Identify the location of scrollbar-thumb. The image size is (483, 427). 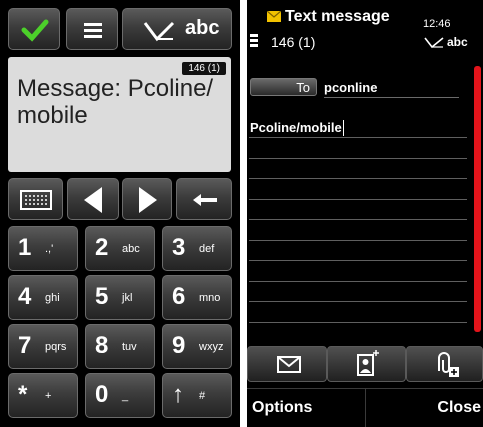
(477, 199).